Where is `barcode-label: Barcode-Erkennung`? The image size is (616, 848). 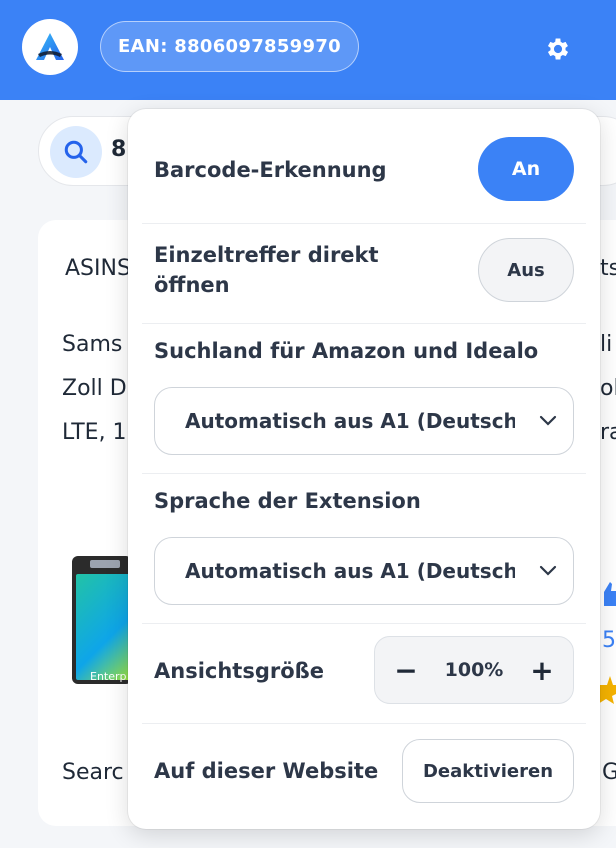
barcode-label: Barcode-Erkennung is located at coordinates (270, 170).